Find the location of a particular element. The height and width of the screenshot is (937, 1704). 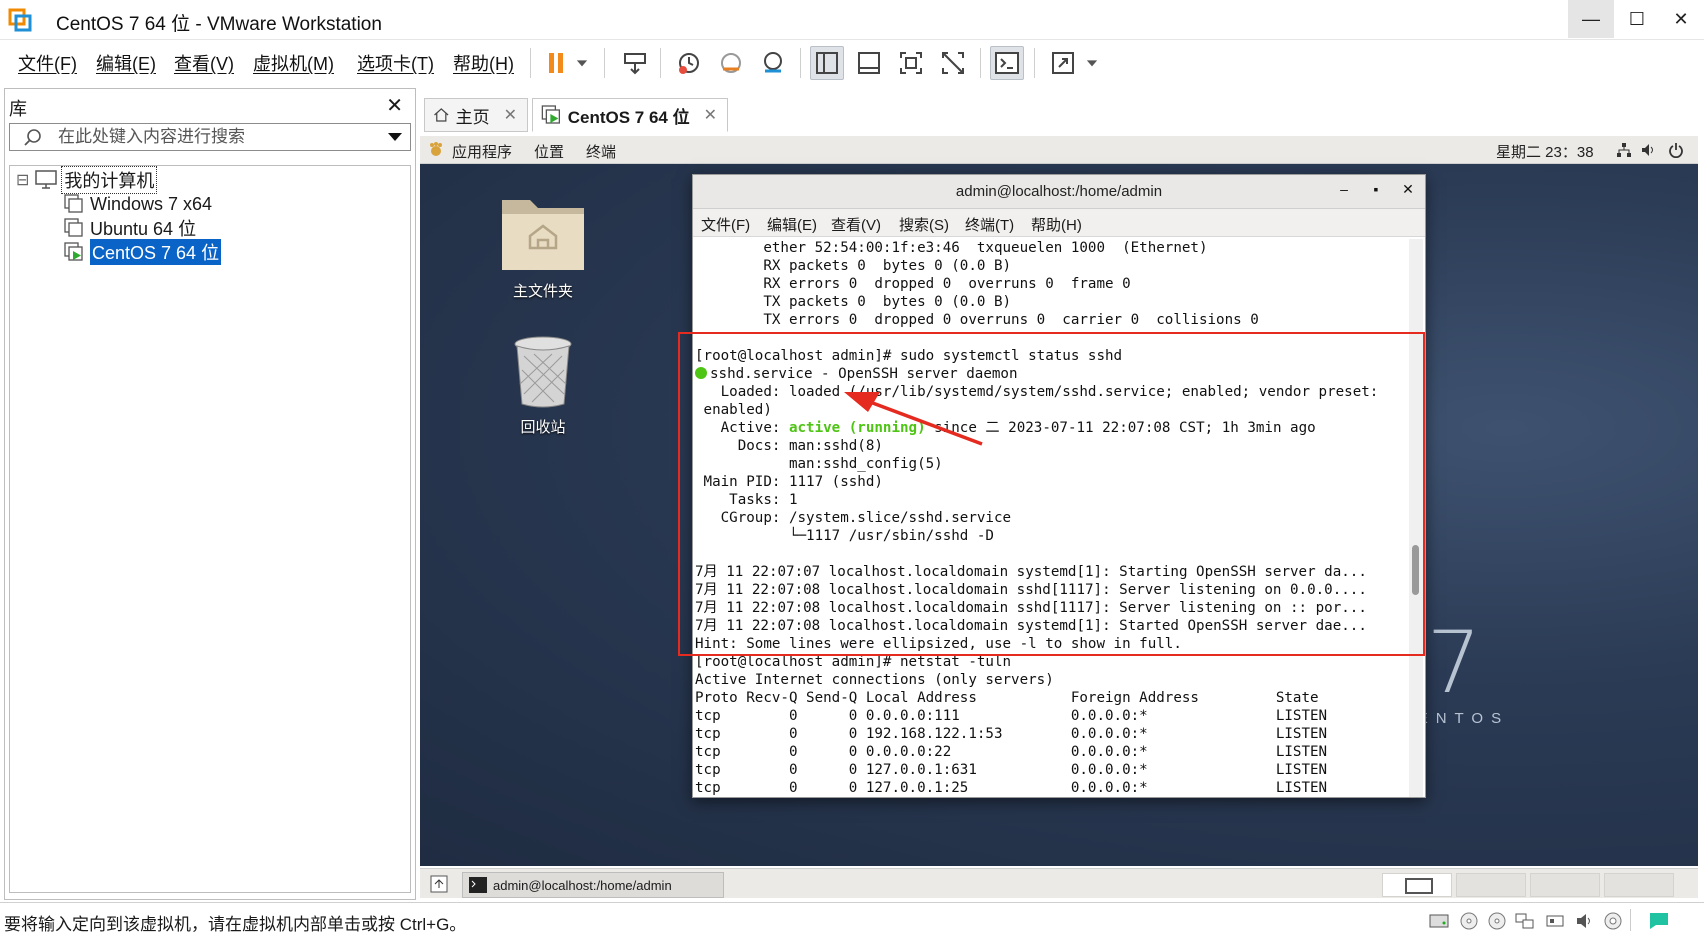

power-icon is located at coordinates (1676, 150).